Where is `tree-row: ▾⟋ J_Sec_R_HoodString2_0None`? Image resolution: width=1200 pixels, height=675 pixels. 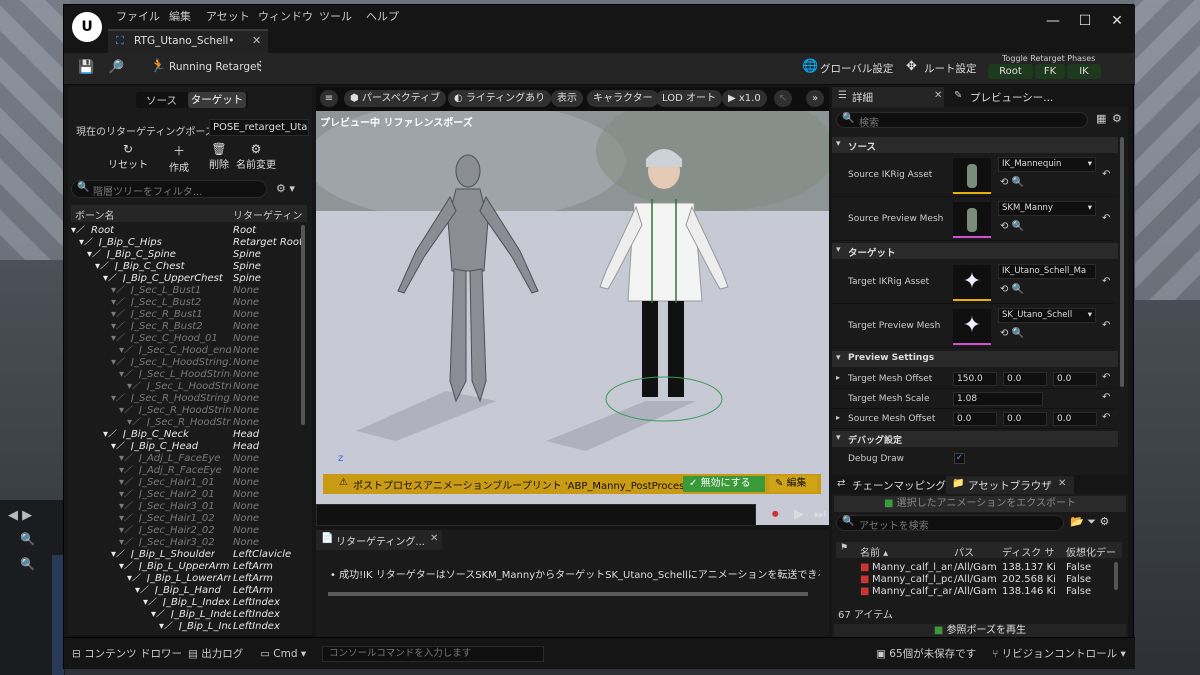 tree-row: ▾⟋ J_Sec_R_HoodString2_0None is located at coordinates (187, 411).